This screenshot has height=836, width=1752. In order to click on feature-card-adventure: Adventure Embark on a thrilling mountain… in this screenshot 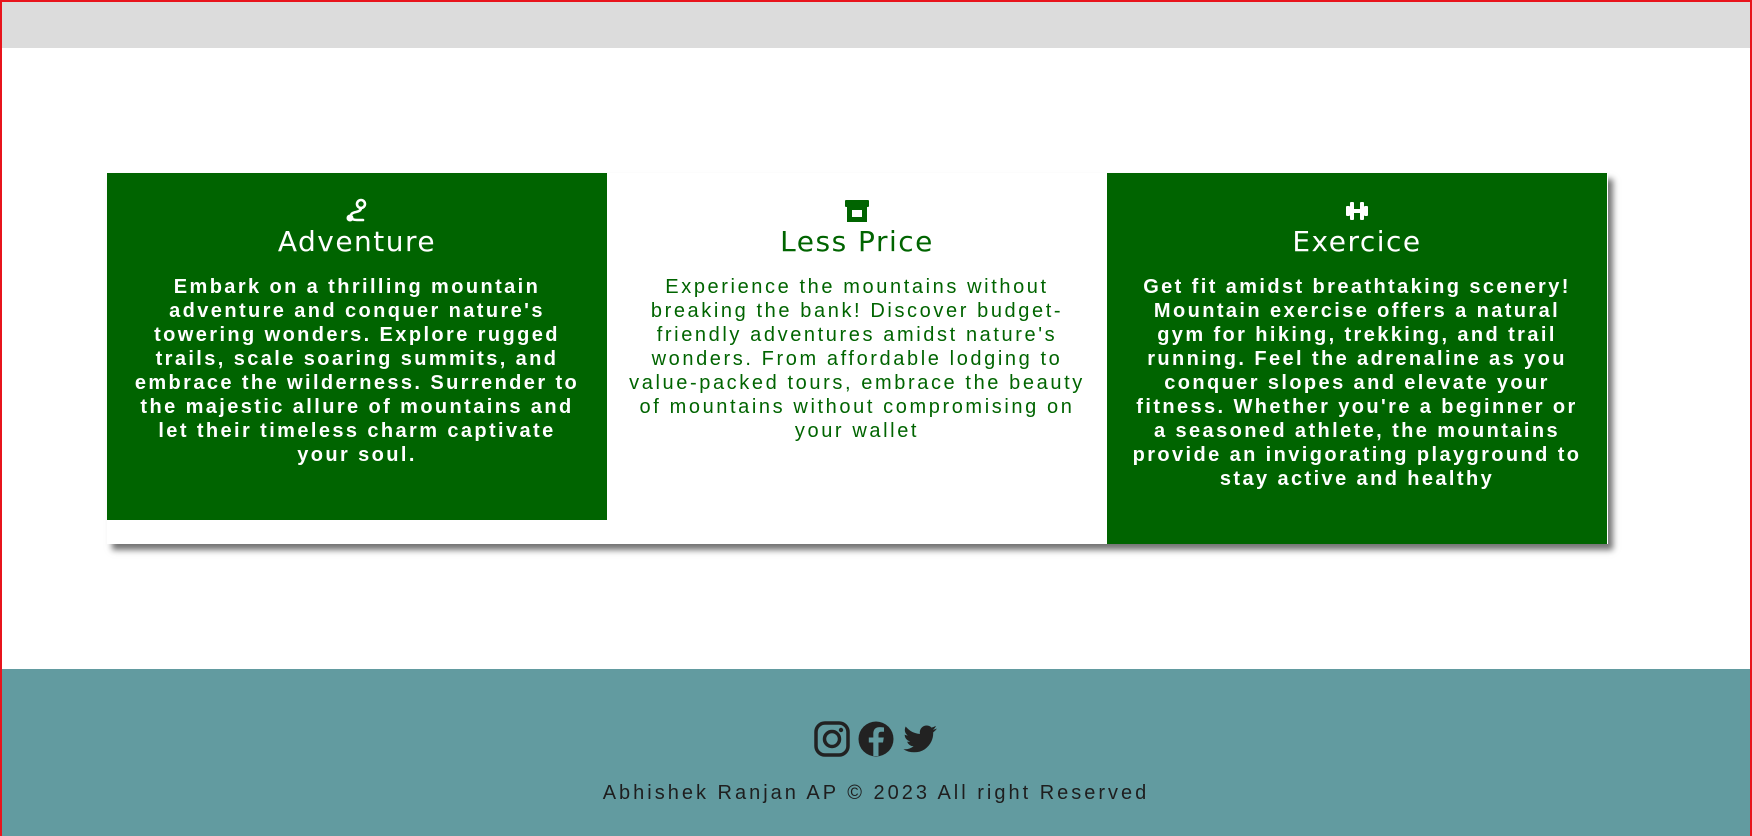, I will do `click(357, 346)`.